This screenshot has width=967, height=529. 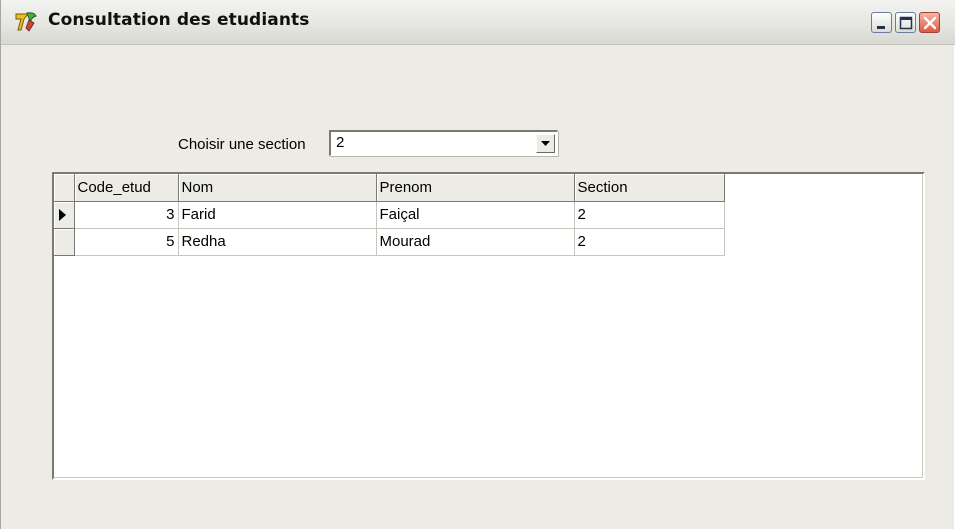 What do you see at coordinates (340, 142) in the screenshot?
I see `section-selected-value: 2` at bounding box center [340, 142].